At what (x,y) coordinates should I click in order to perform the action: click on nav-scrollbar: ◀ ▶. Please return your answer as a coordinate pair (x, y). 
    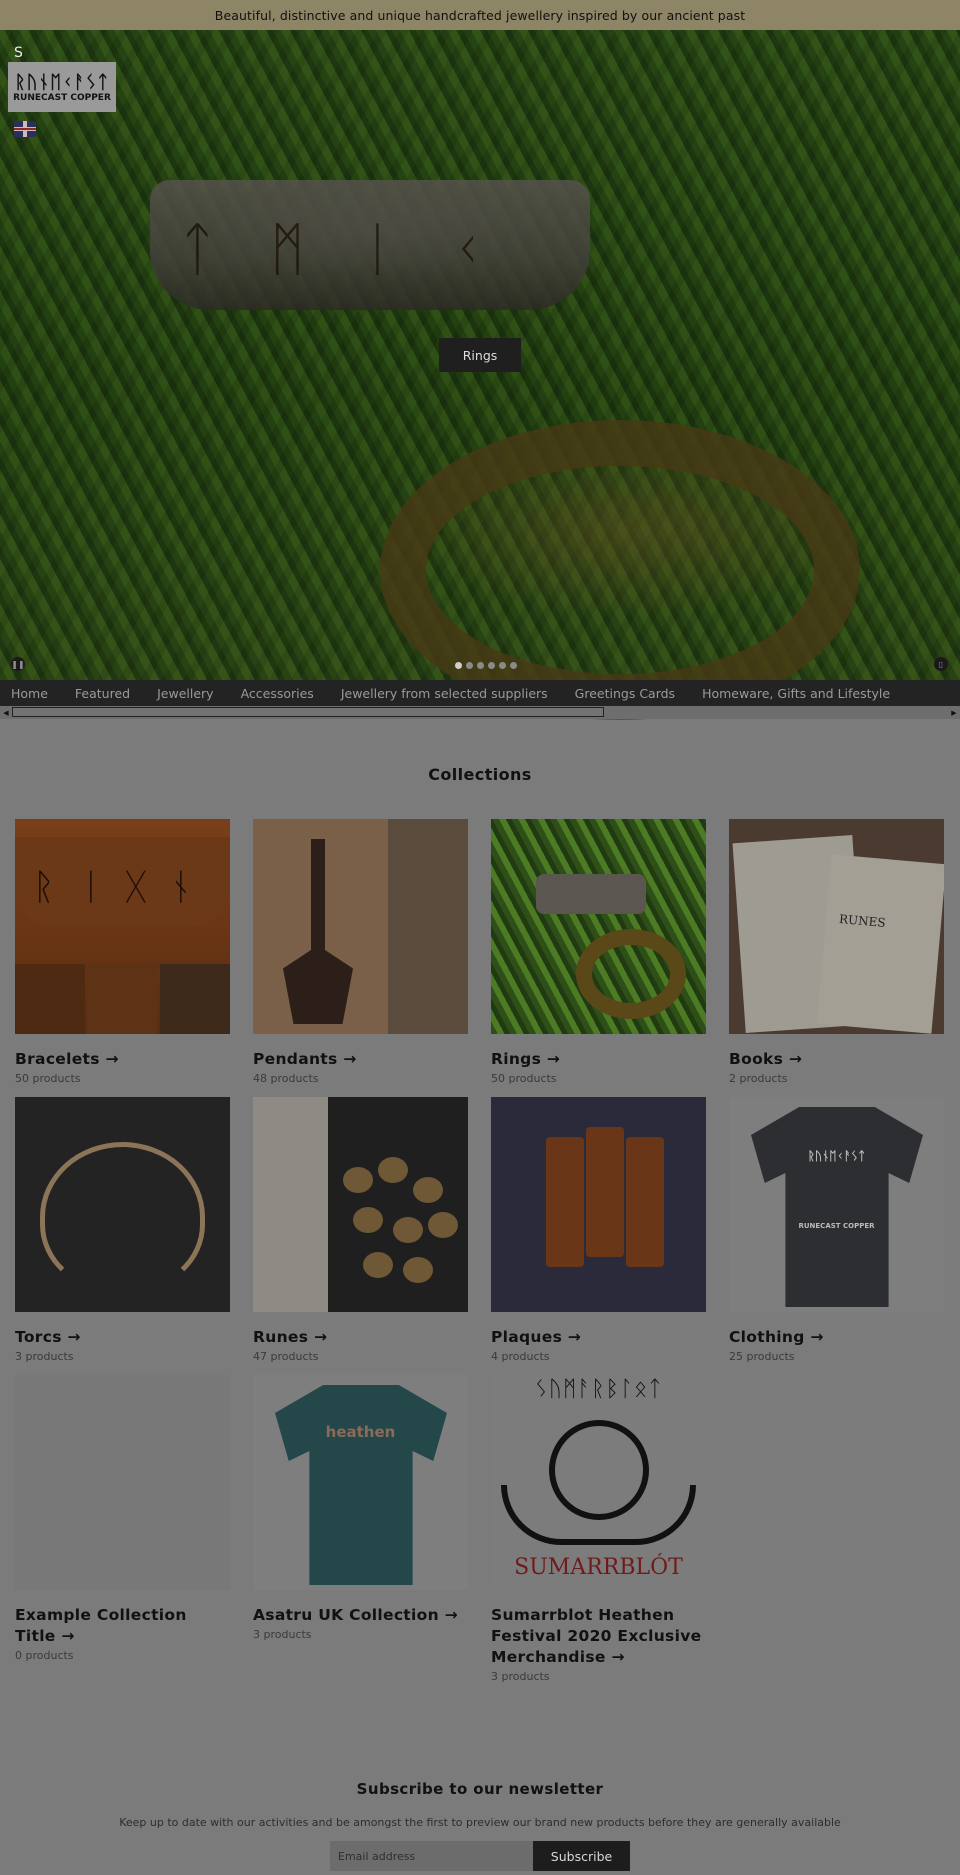
    Looking at the image, I should click on (480, 712).